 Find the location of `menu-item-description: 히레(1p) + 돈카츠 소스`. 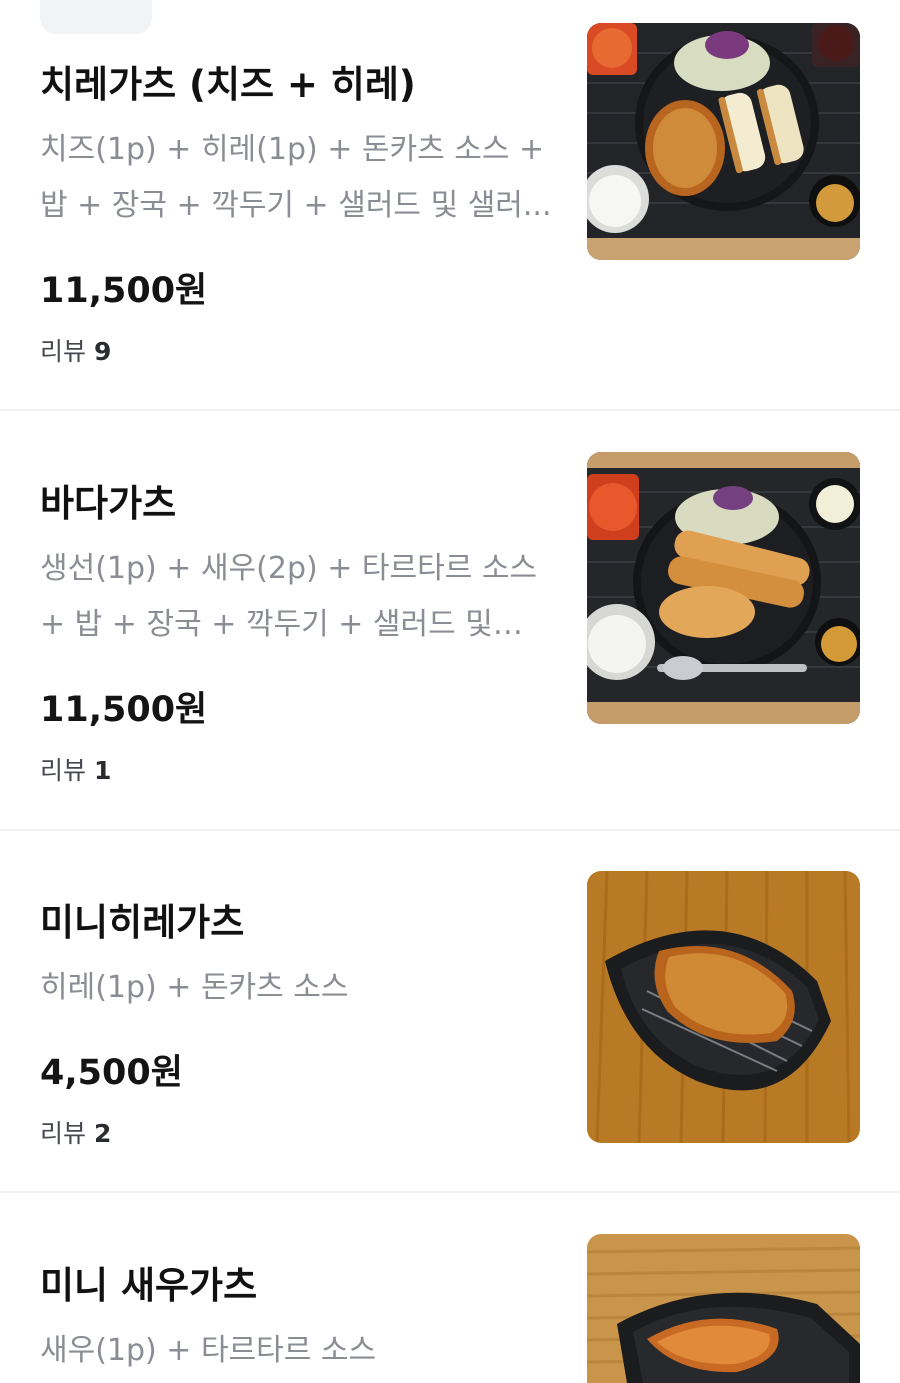

menu-item-description: 히레(1p) + 돈카츠 소스 is located at coordinates (194, 987).